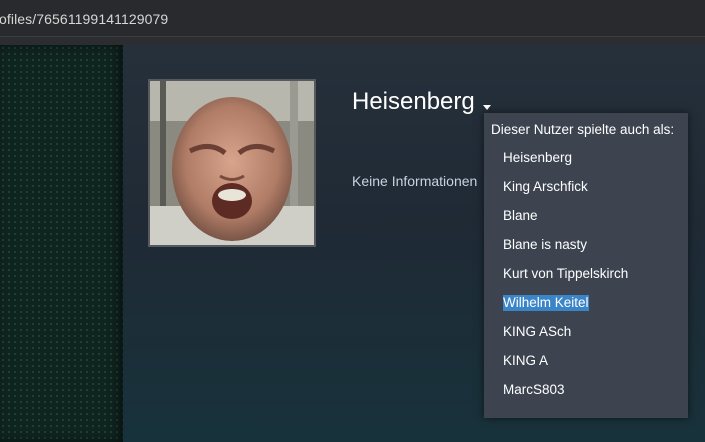 The width and height of the screenshot is (705, 442). Describe the element at coordinates (566, 273) in the screenshot. I see `alias-item: Kurt von Tippelskirch` at that location.